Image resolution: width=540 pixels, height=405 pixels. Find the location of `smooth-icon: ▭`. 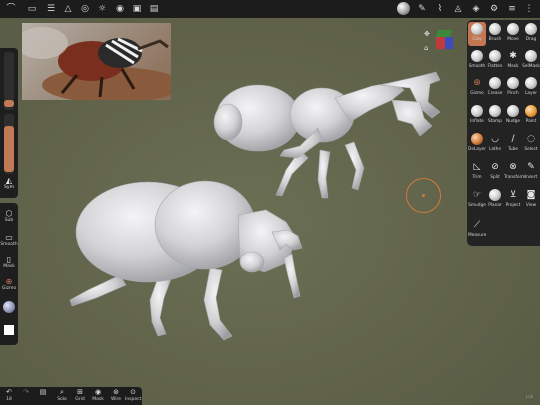

smooth-icon: ▭ is located at coordinates (9, 237).